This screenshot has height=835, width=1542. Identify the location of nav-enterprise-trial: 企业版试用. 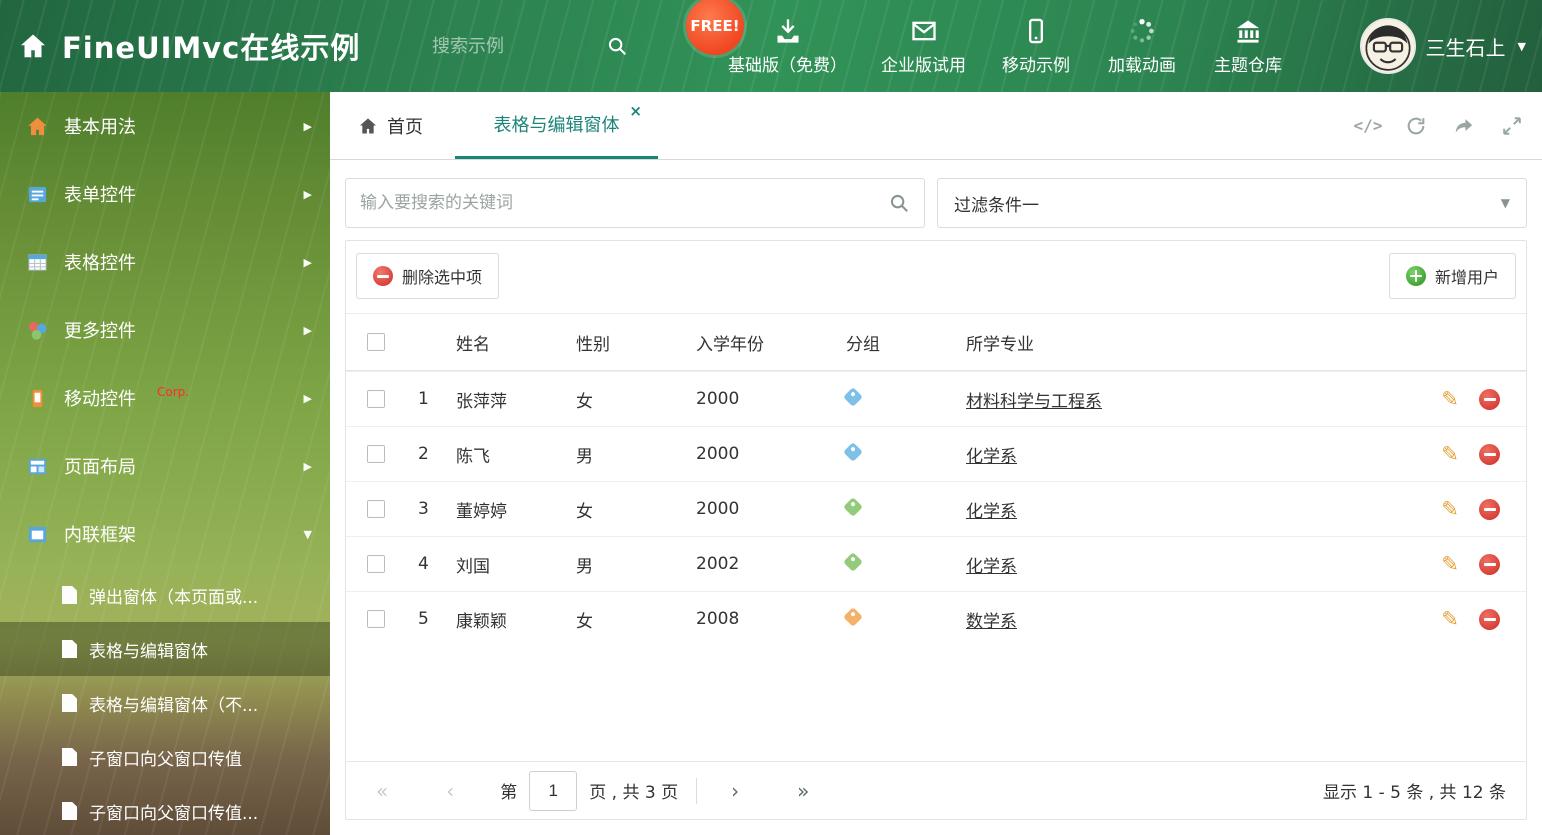
(923, 46).